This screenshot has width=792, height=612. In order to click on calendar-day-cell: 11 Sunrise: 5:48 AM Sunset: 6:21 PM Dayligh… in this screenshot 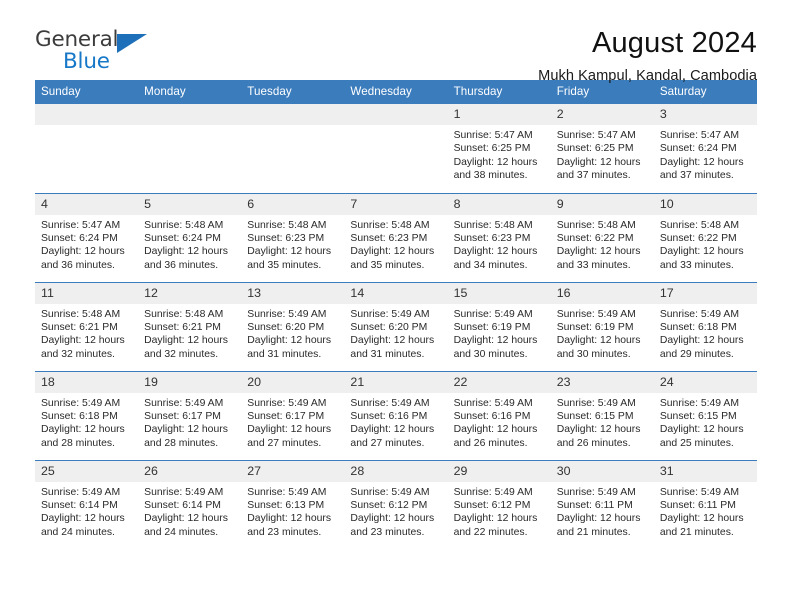, I will do `click(87, 326)`.